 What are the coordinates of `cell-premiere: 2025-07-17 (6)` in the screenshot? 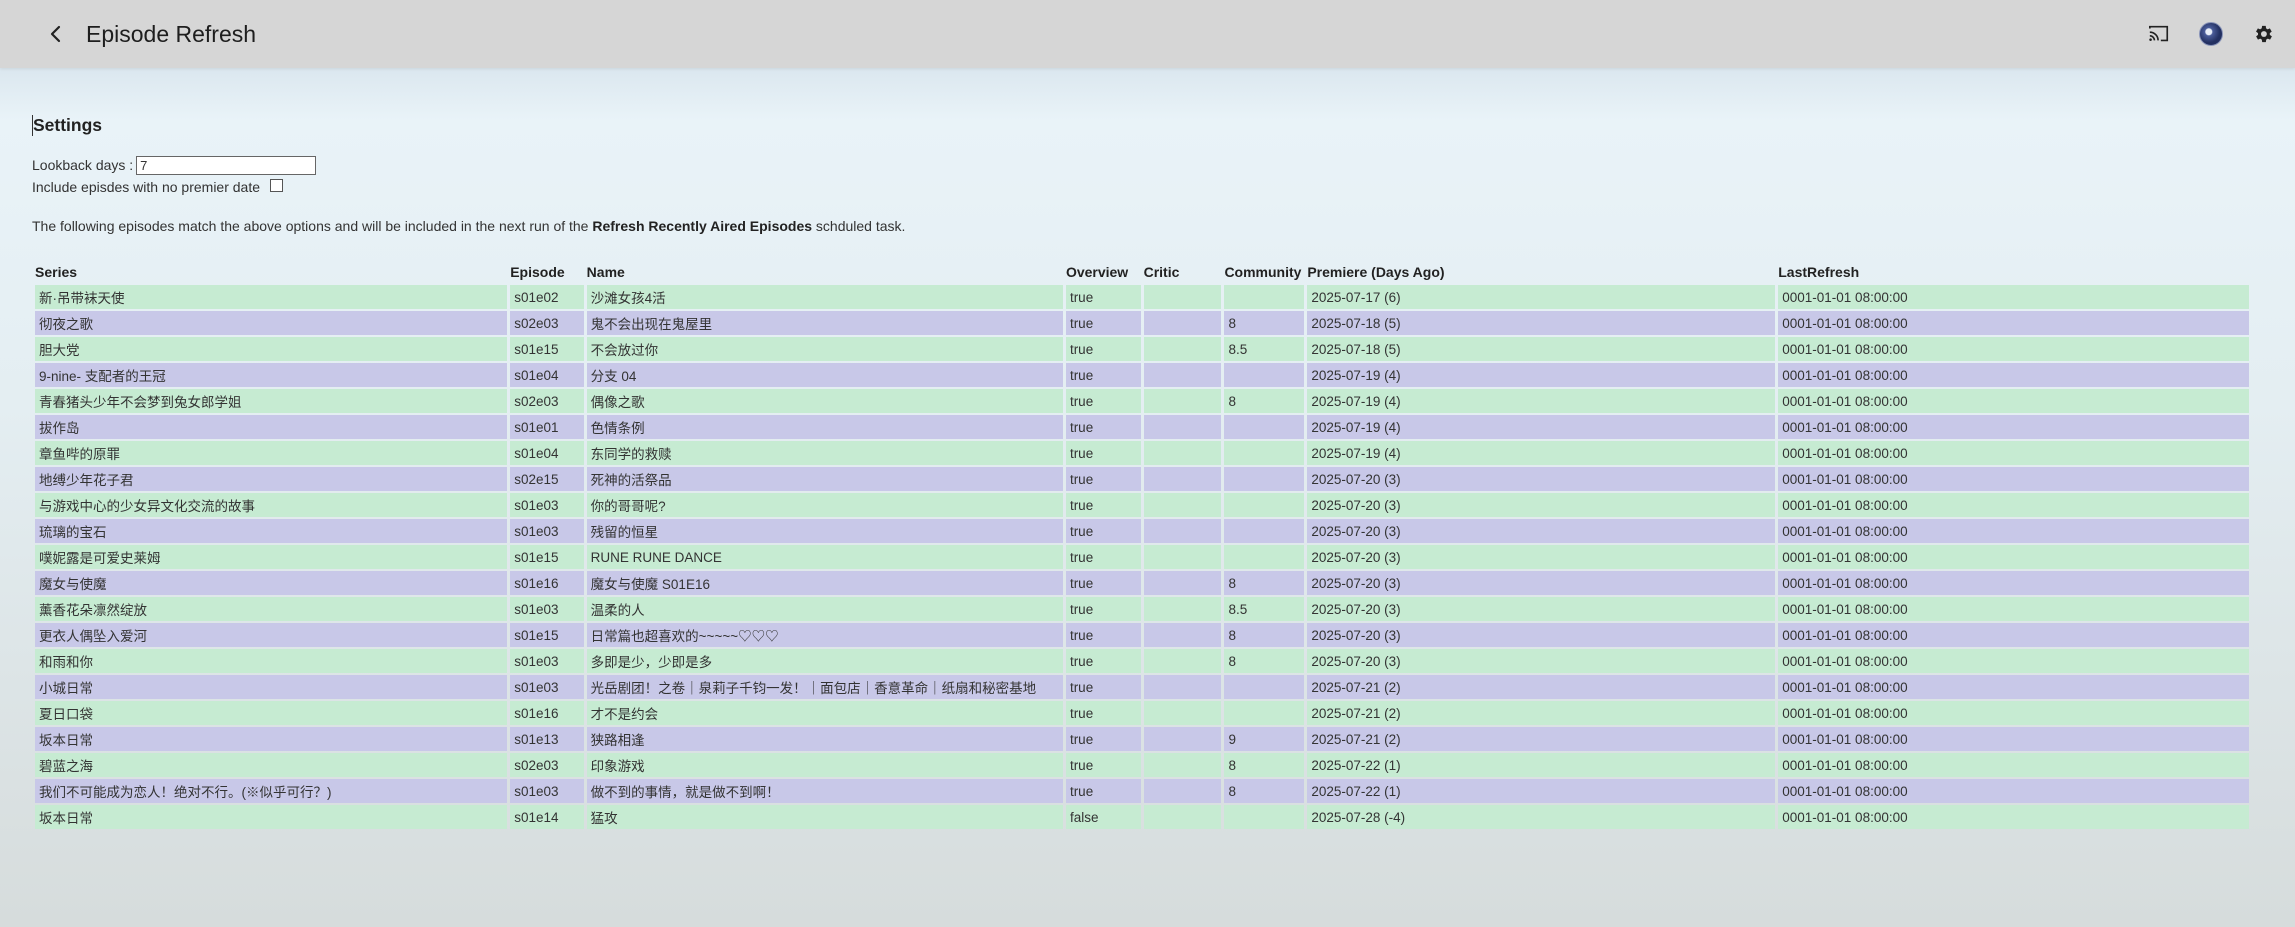 It's located at (1541, 297).